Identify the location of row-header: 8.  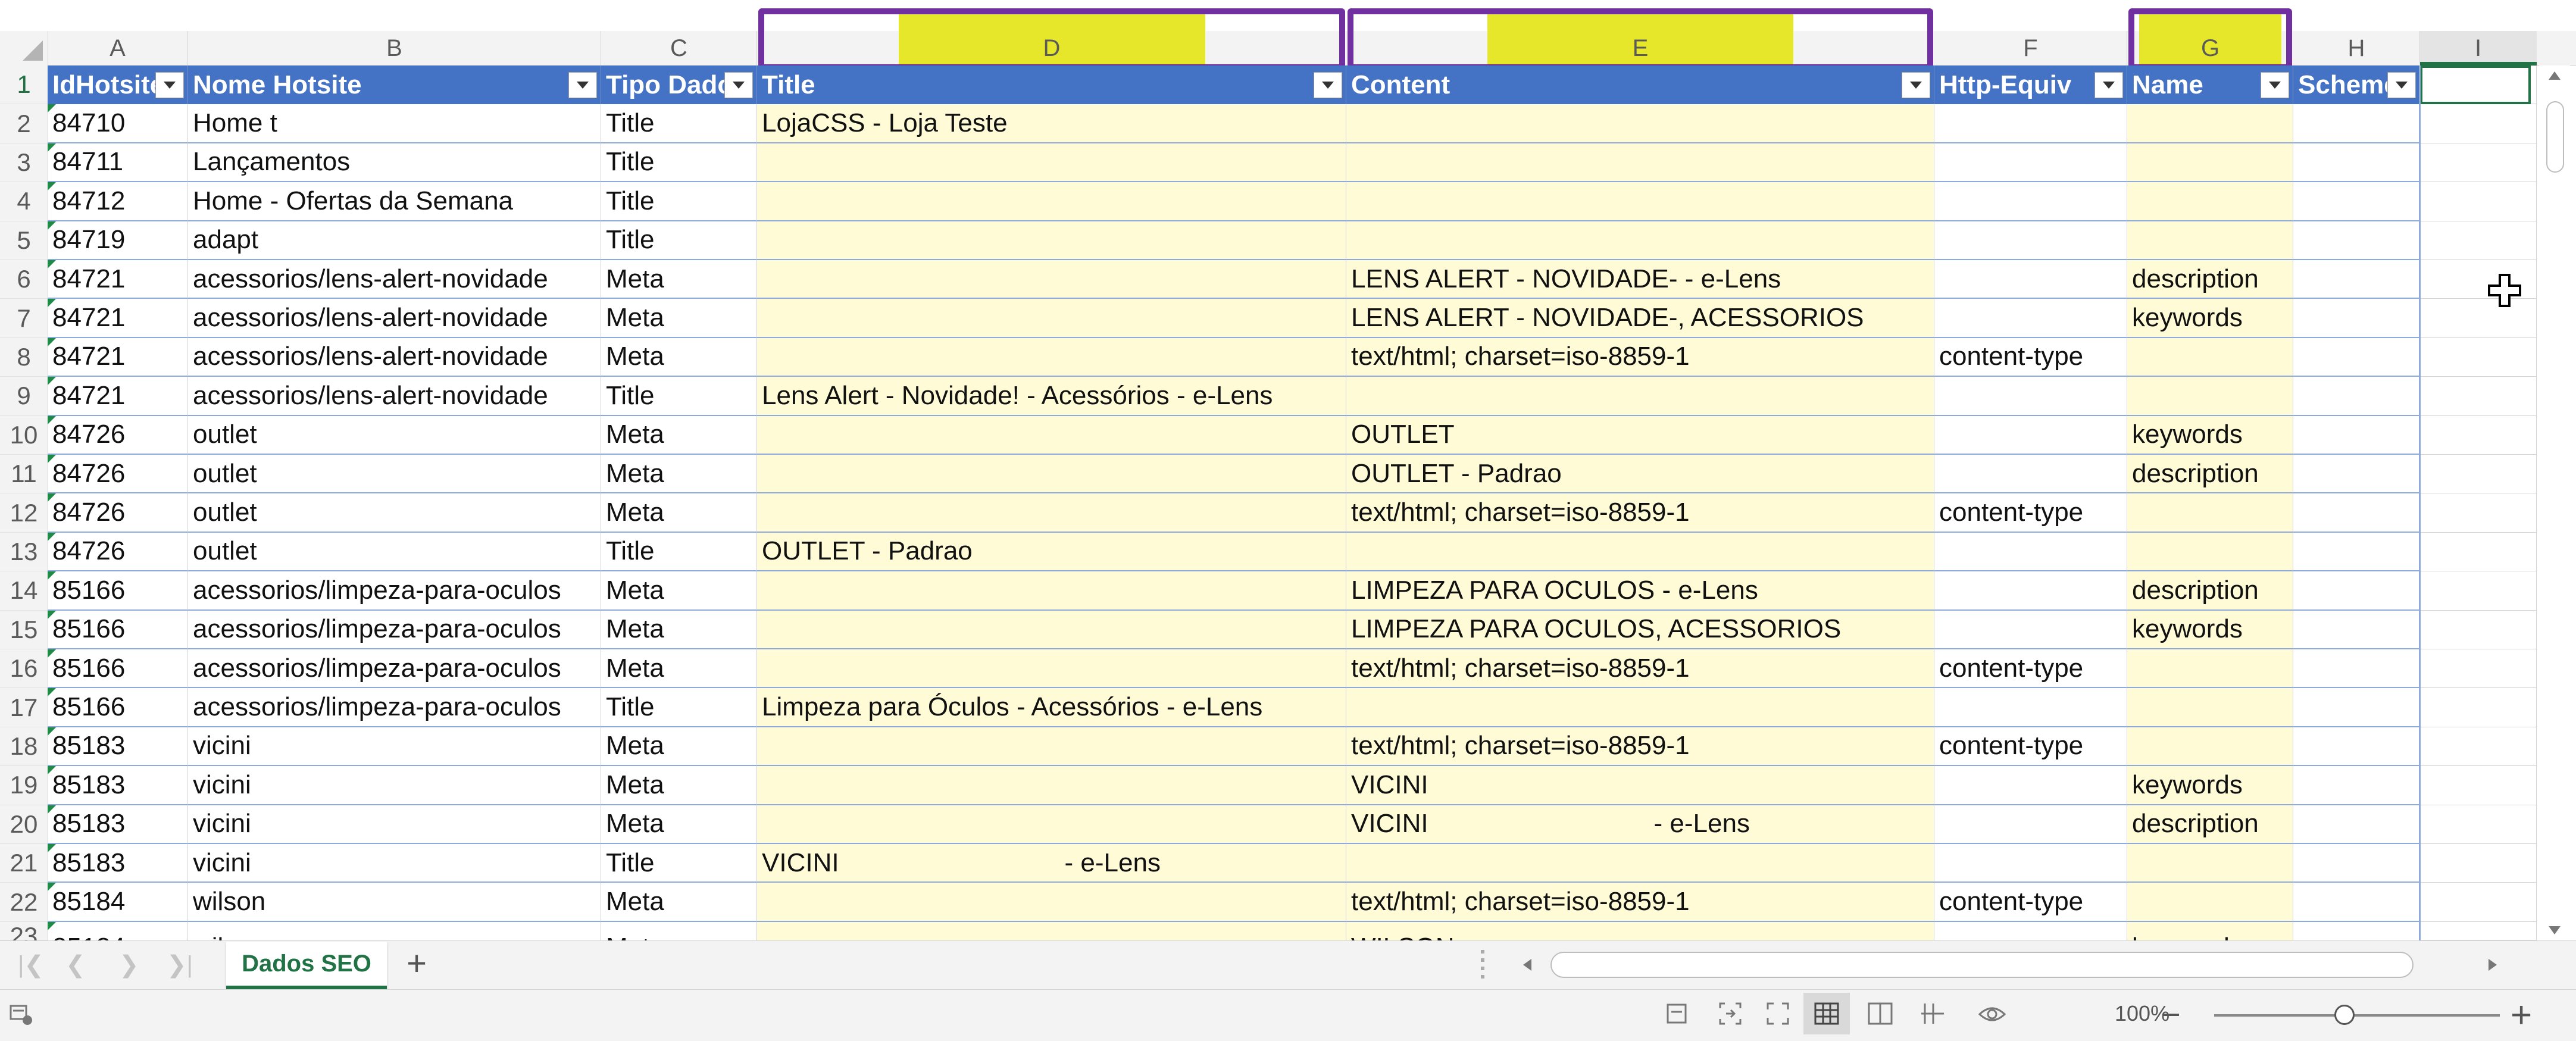
(24, 357).